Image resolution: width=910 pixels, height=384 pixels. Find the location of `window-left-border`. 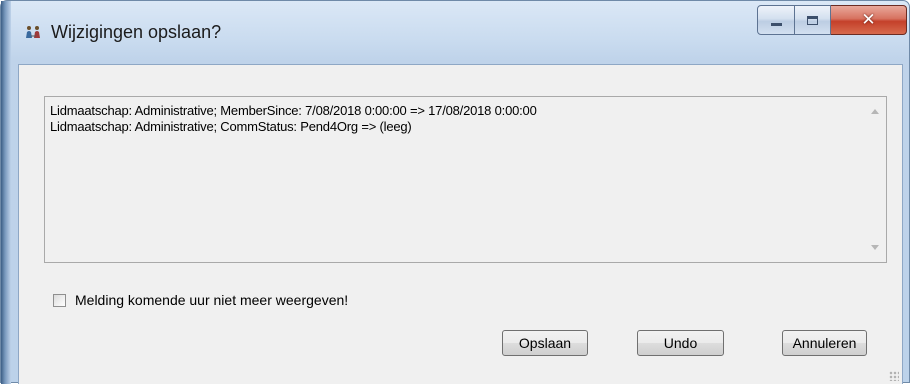

window-left-border is located at coordinates (6, 192).